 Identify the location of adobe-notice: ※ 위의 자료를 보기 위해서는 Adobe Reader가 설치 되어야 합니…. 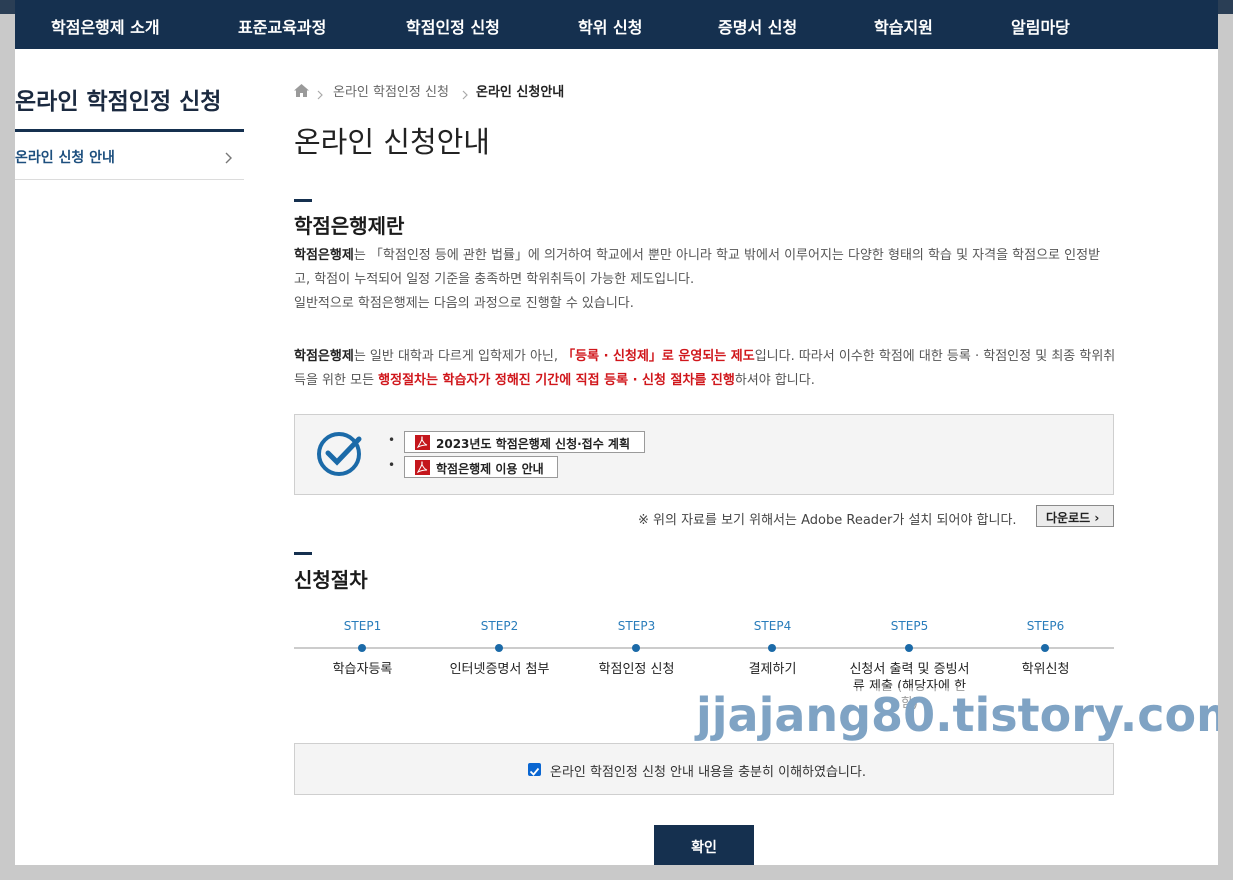
(827, 520).